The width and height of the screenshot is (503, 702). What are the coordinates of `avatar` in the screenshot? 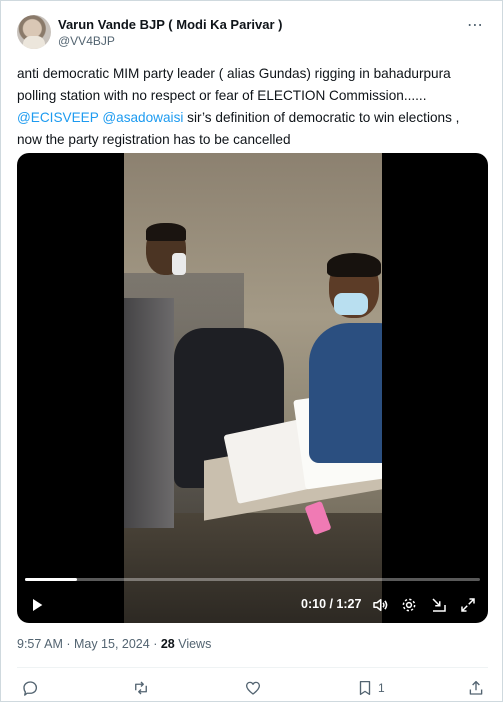 It's located at (34, 32).